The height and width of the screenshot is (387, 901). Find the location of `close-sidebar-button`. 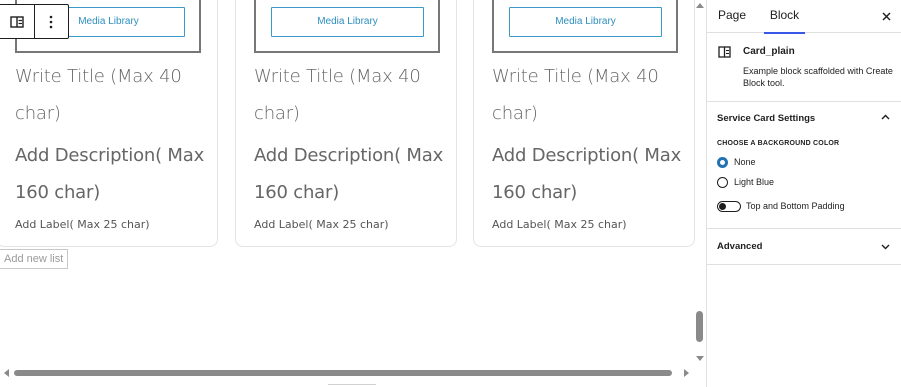

close-sidebar-button is located at coordinates (886, 16).